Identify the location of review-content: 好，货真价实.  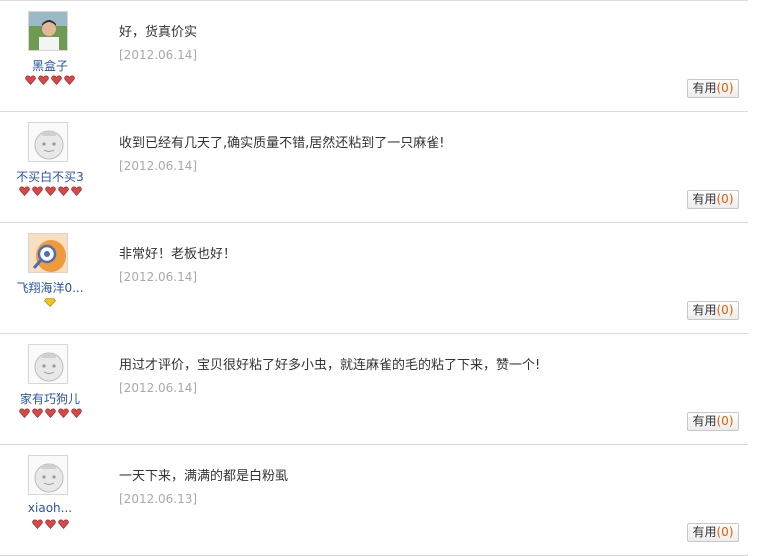
(158, 32).